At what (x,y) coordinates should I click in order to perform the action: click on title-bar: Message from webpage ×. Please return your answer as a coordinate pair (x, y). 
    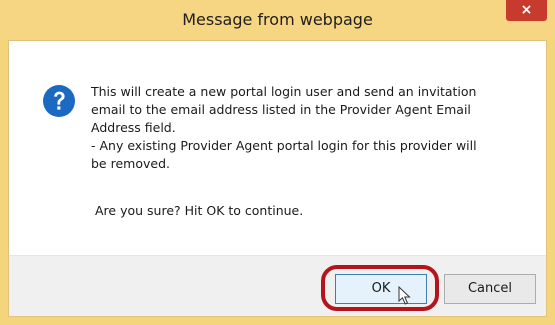
    Looking at the image, I should click on (277, 20).